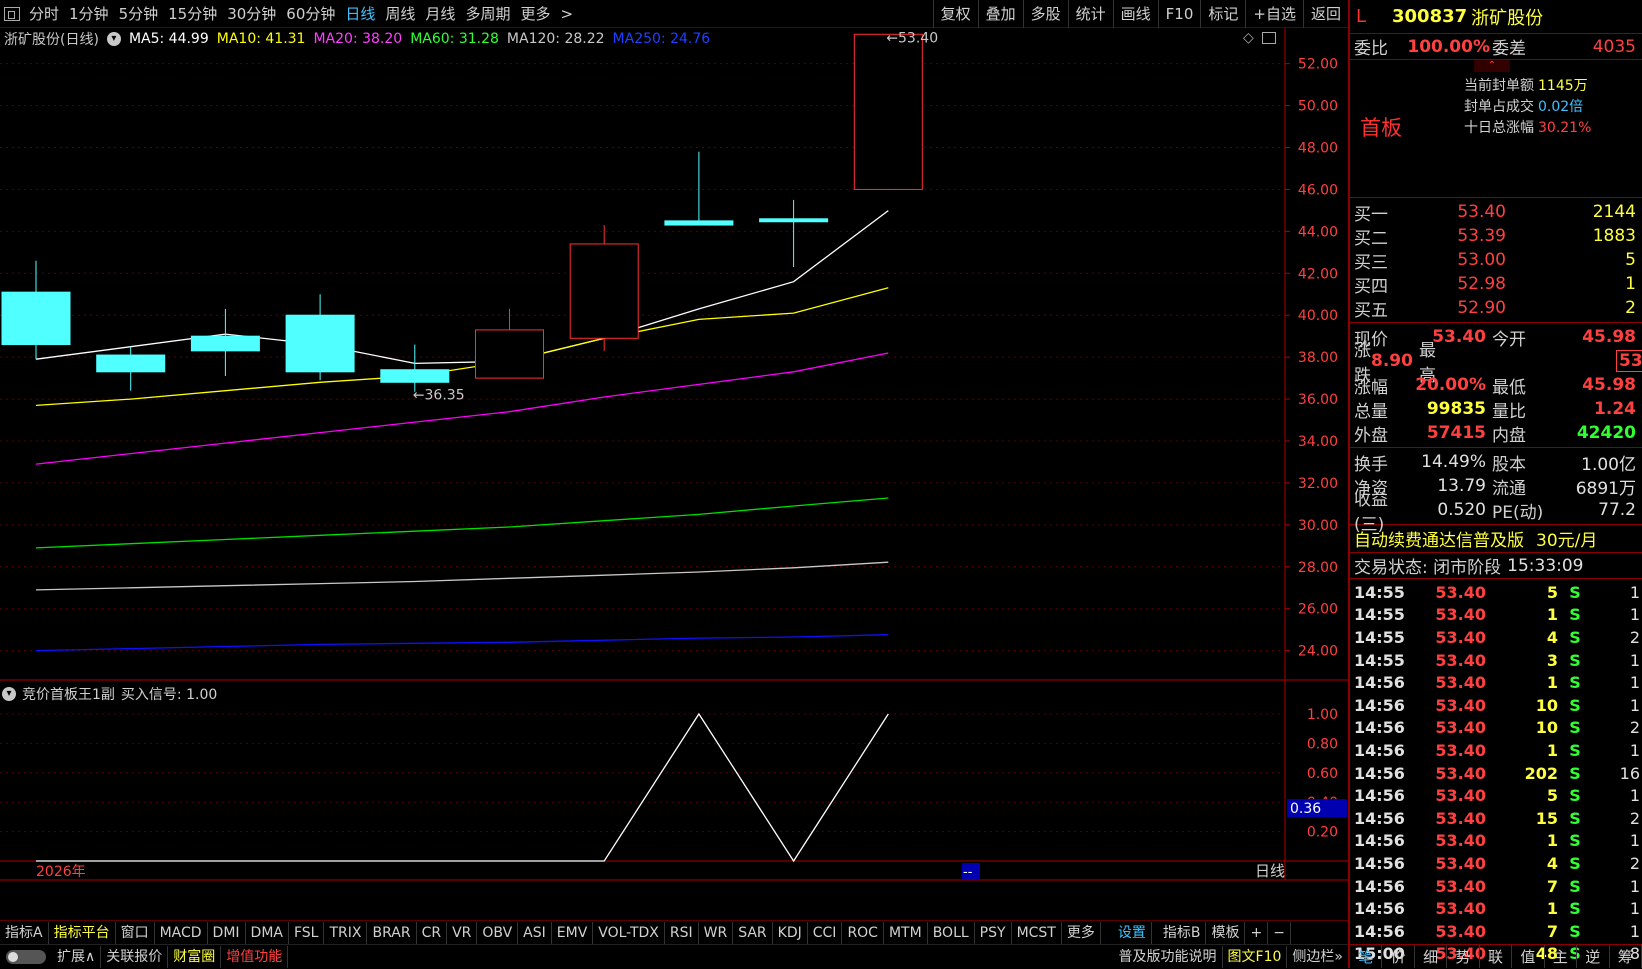 The width and height of the screenshot is (1642, 969). Describe the element at coordinates (535, 13) in the screenshot. I see `period-tab: 更多` at that location.